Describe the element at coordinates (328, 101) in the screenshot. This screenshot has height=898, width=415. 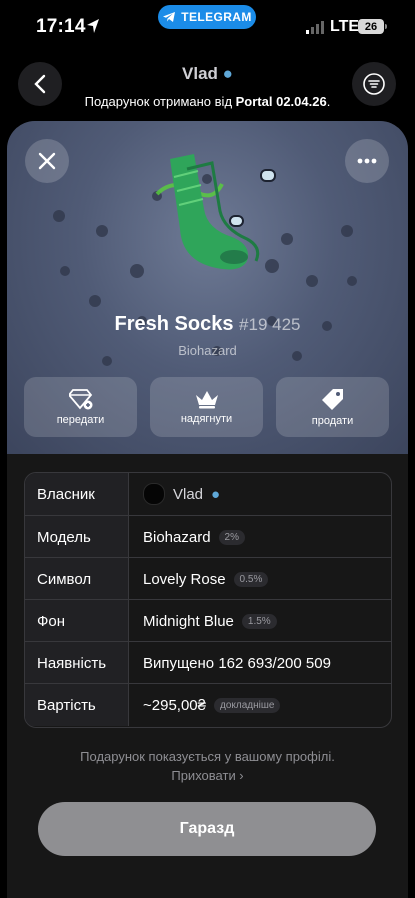
I see `received-suffix: .` at that location.